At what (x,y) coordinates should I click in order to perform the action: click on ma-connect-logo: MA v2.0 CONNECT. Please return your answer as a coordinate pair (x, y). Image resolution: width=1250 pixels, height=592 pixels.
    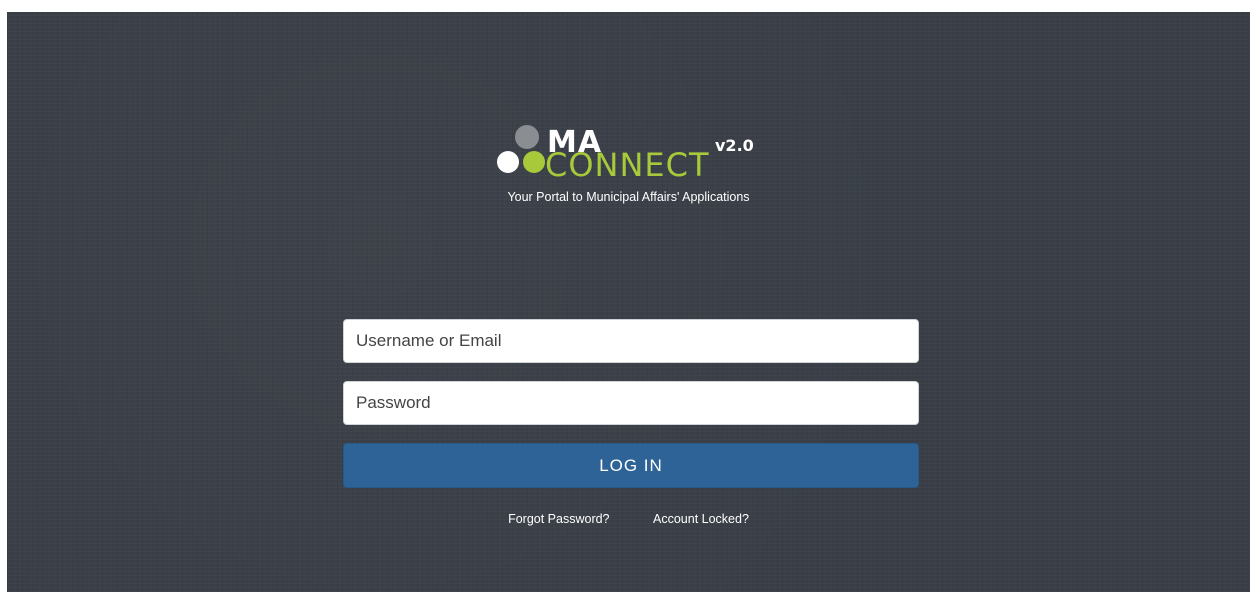
    Looking at the image, I should click on (635, 172).